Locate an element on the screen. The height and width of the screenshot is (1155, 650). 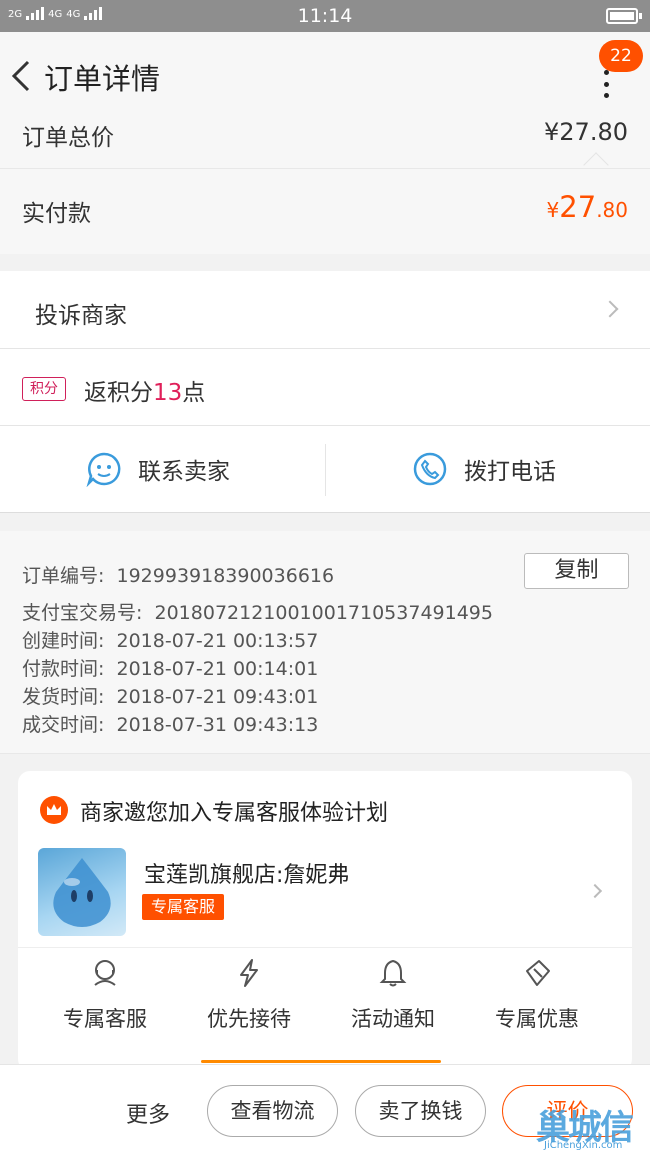
ticket-icon is located at coordinates (538, 973).